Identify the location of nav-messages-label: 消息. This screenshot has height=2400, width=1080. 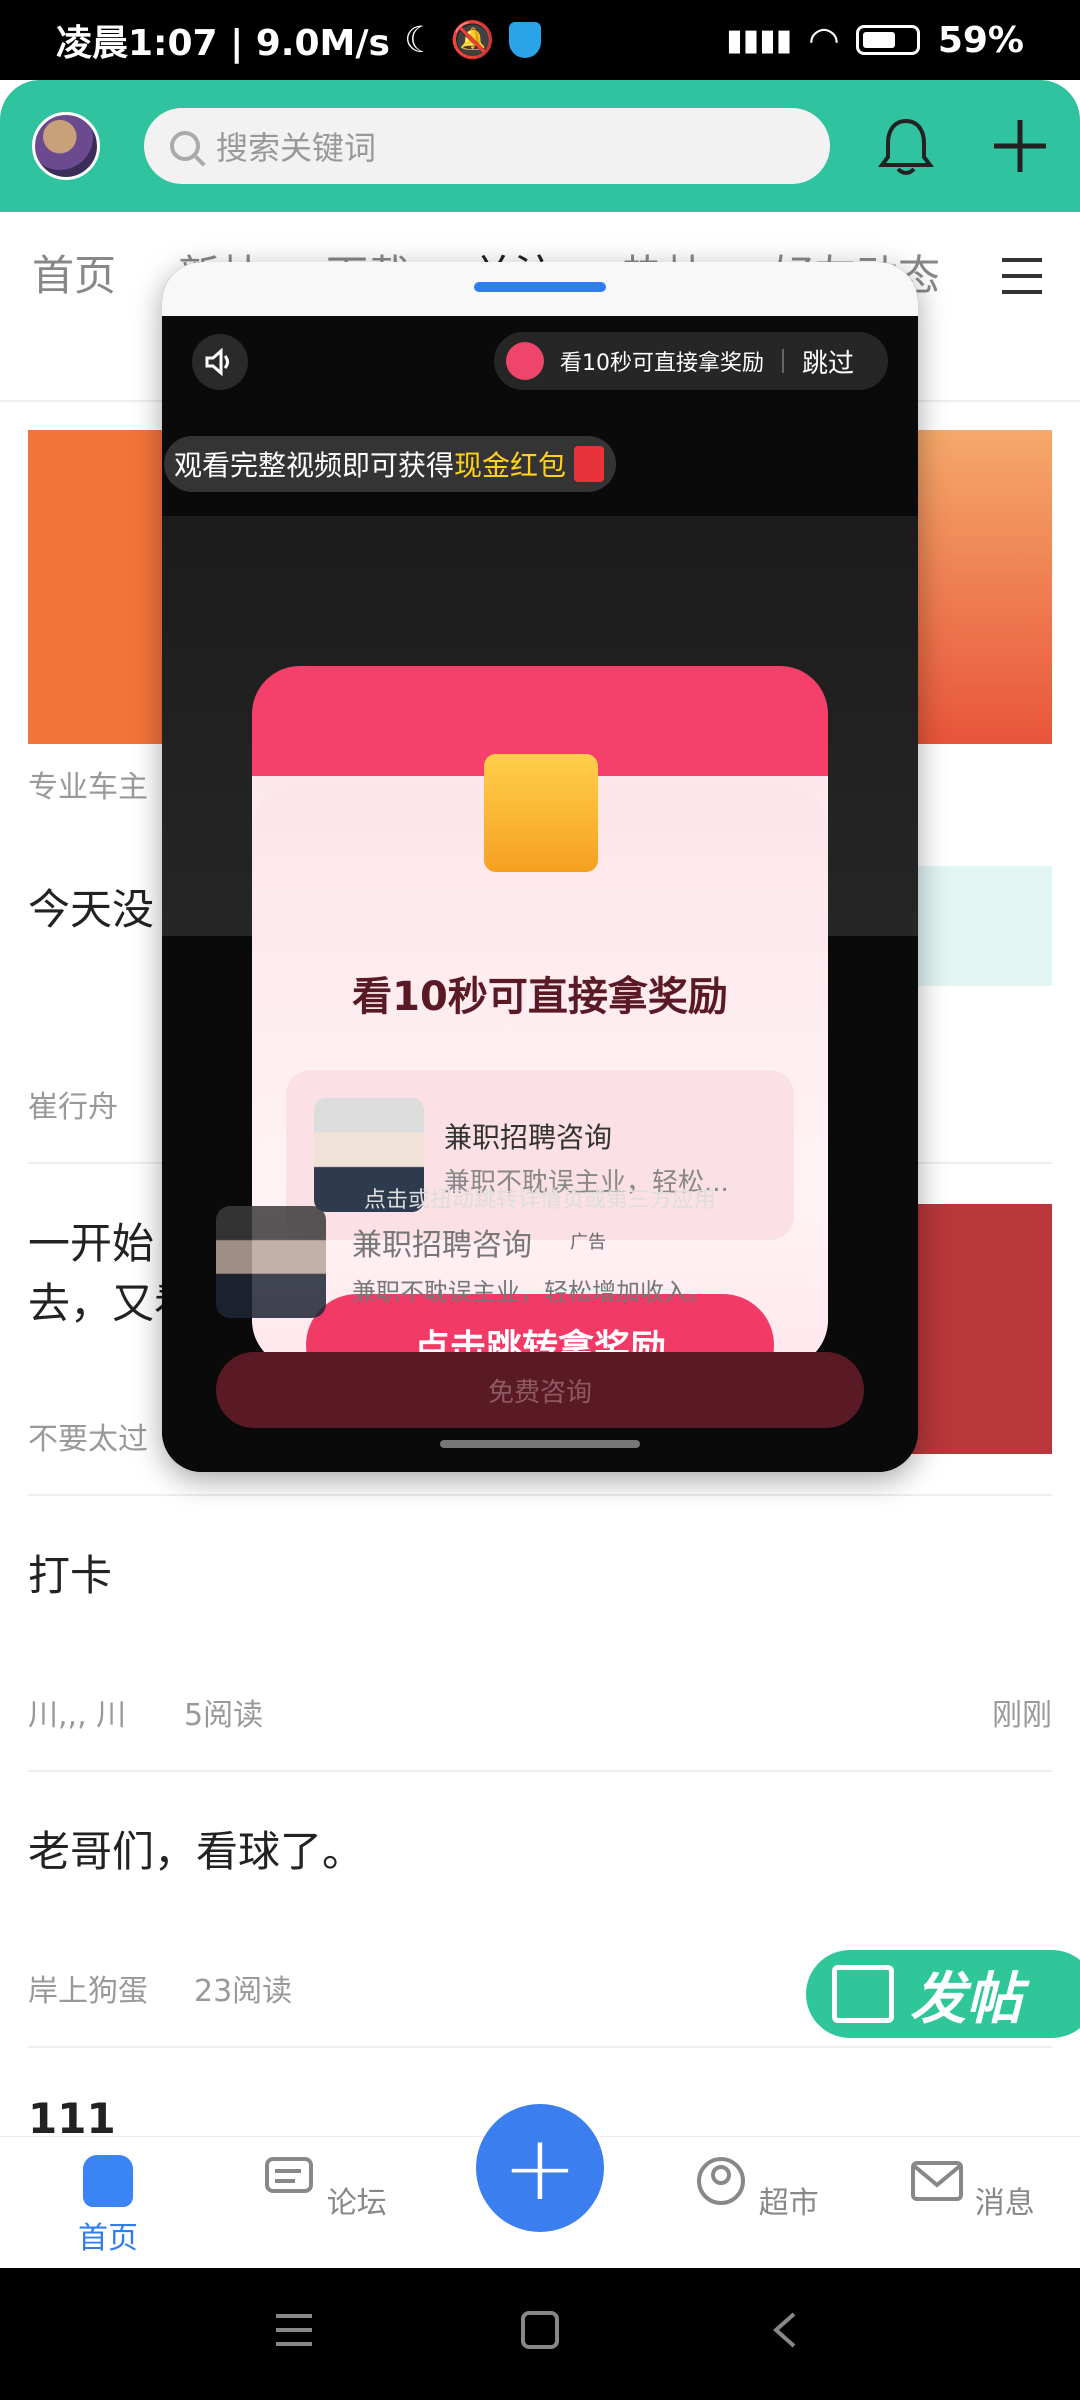
(1004, 2203).